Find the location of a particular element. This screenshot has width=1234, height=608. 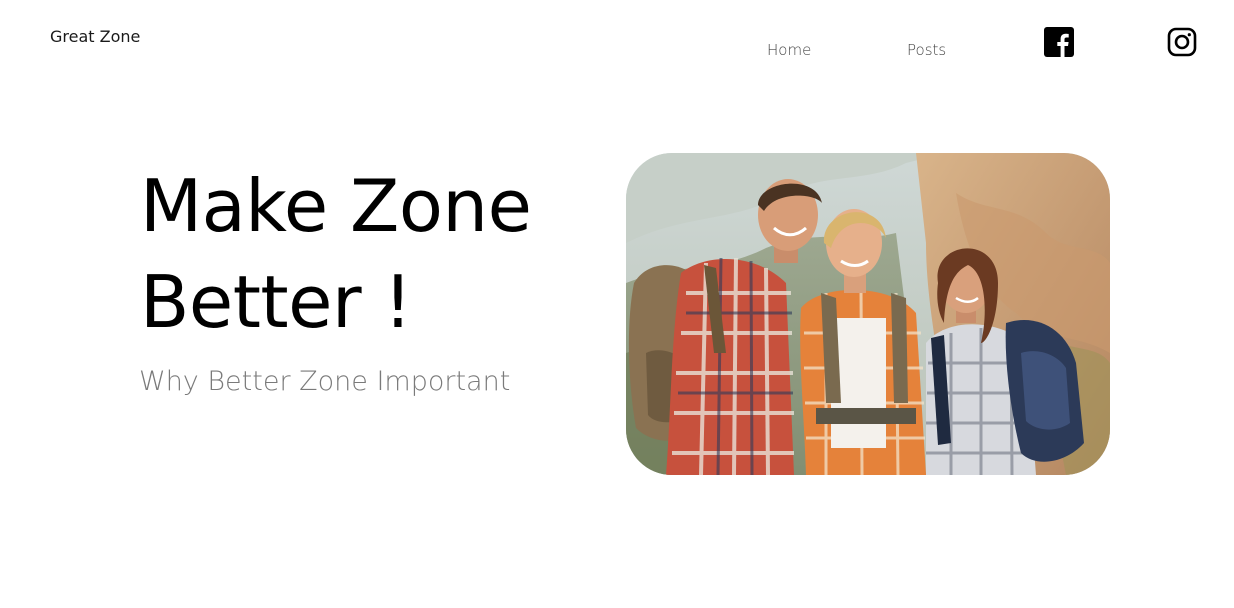

facebook-icon is located at coordinates (1059, 42).